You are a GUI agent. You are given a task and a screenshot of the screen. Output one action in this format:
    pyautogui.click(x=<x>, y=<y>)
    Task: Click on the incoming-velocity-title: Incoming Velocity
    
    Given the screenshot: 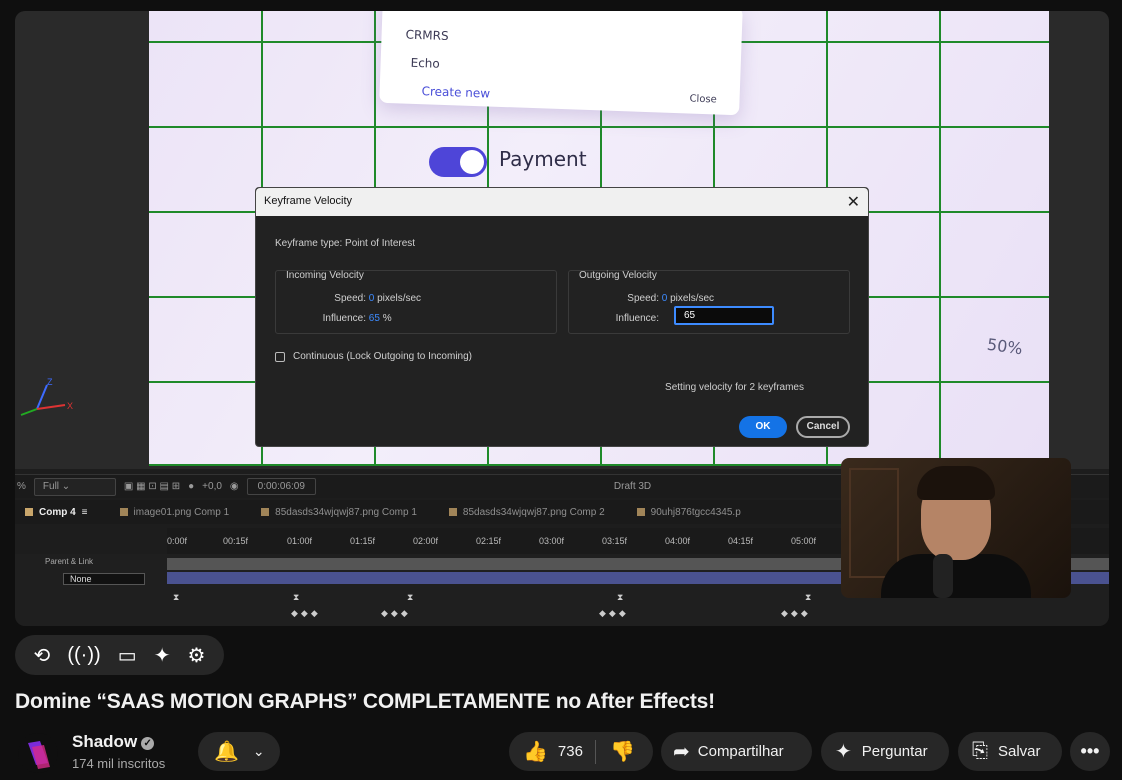 What is the action you would take?
    pyautogui.click(x=325, y=275)
    